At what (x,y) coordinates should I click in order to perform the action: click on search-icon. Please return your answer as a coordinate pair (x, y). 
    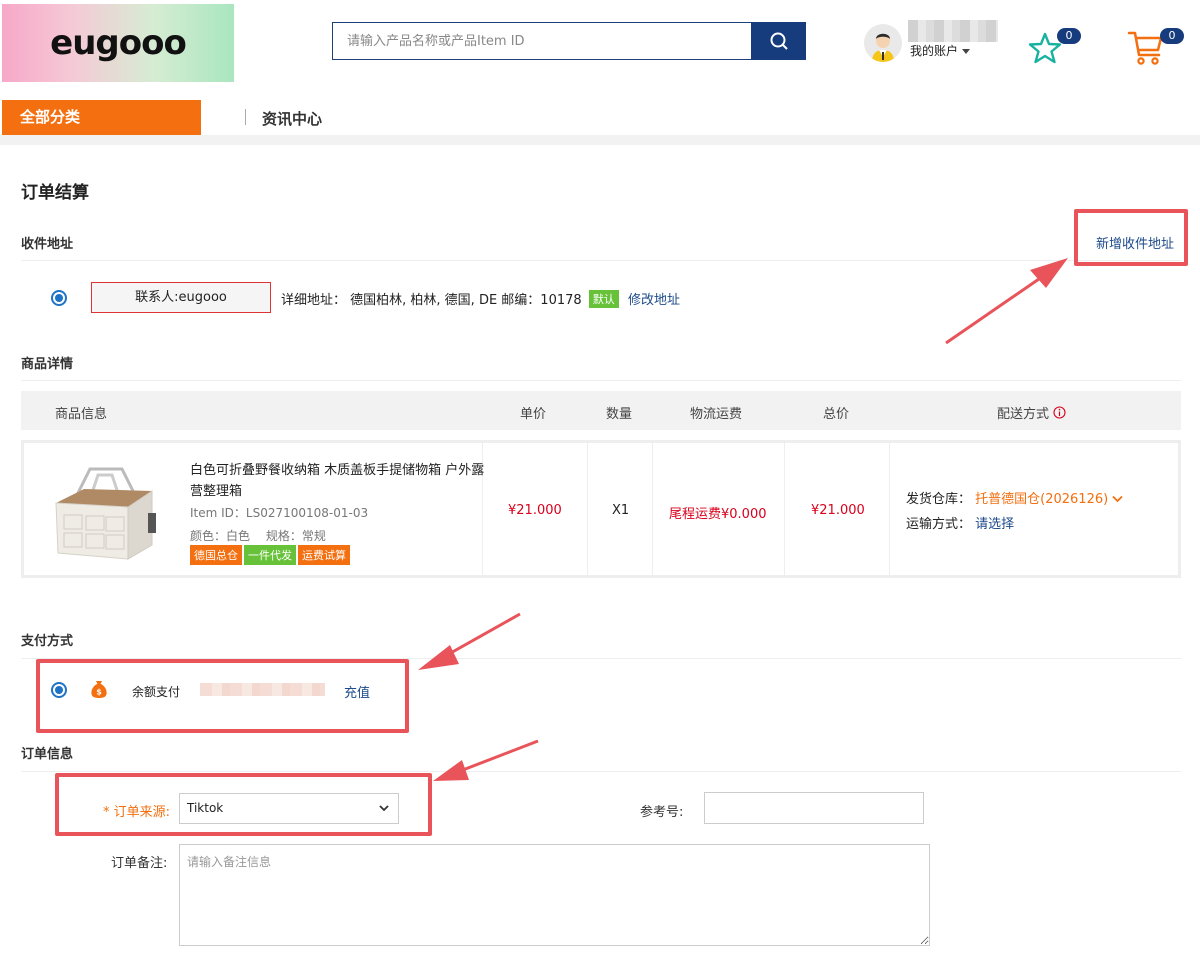
    Looking at the image, I should click on (779, 41).